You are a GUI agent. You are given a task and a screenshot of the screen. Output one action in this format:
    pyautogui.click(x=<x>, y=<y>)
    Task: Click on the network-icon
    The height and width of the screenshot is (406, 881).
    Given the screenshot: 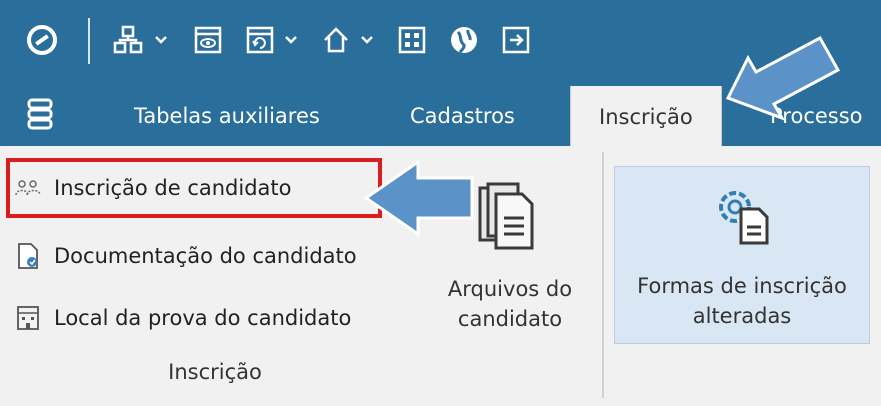 What is the action you would take?
    pyautogui.click(x=128, y=40)
    